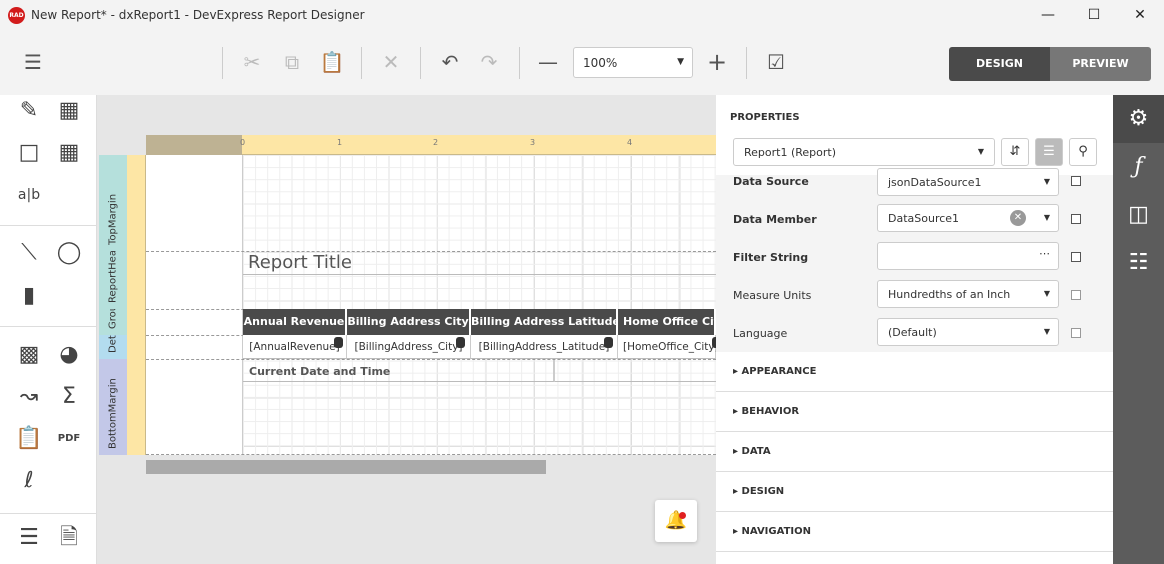 The width and height of the screenshot is (1164, 564). Describe the element at coordinates (864, 152) in the screenshot. I see `component-select: Report1 (Report) ▼` at that location.